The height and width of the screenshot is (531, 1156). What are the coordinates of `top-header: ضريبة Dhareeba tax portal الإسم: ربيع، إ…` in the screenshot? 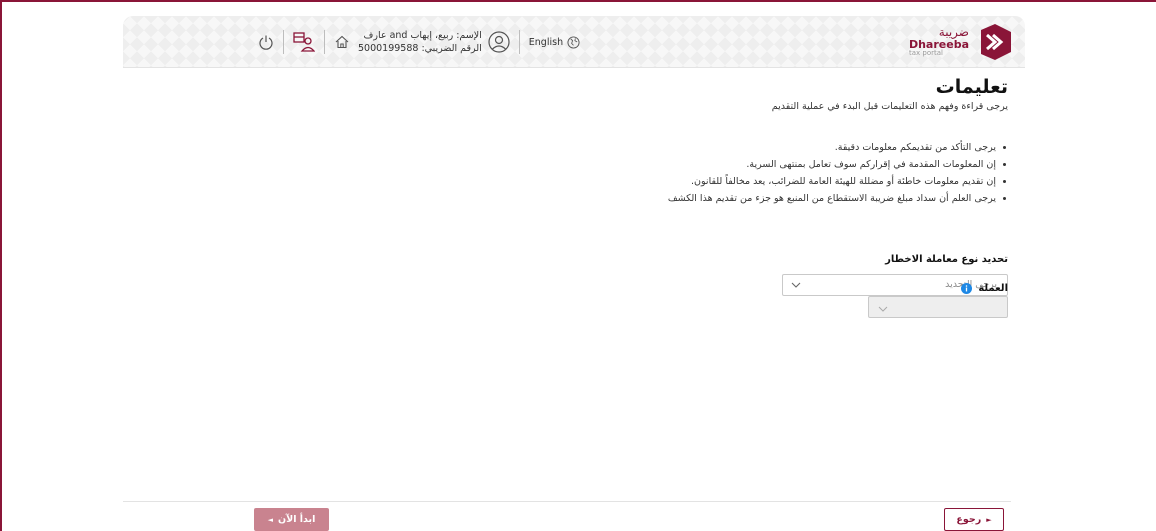 It's located at (574, 42).